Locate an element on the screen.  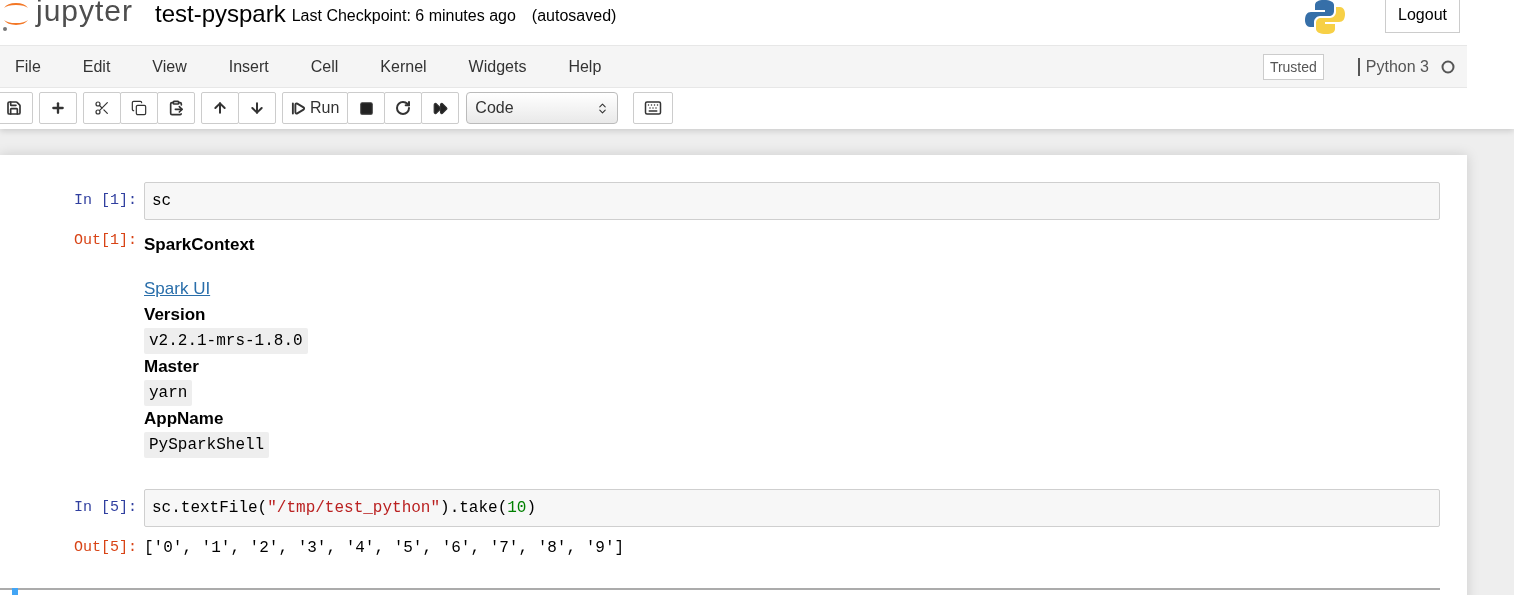
input-prompt: In [5]: is located at coordinates (105, 507).